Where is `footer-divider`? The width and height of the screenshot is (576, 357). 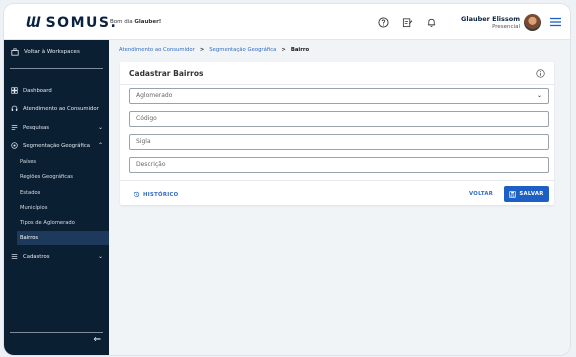 footer-divider is located at coordinates (337, 180).